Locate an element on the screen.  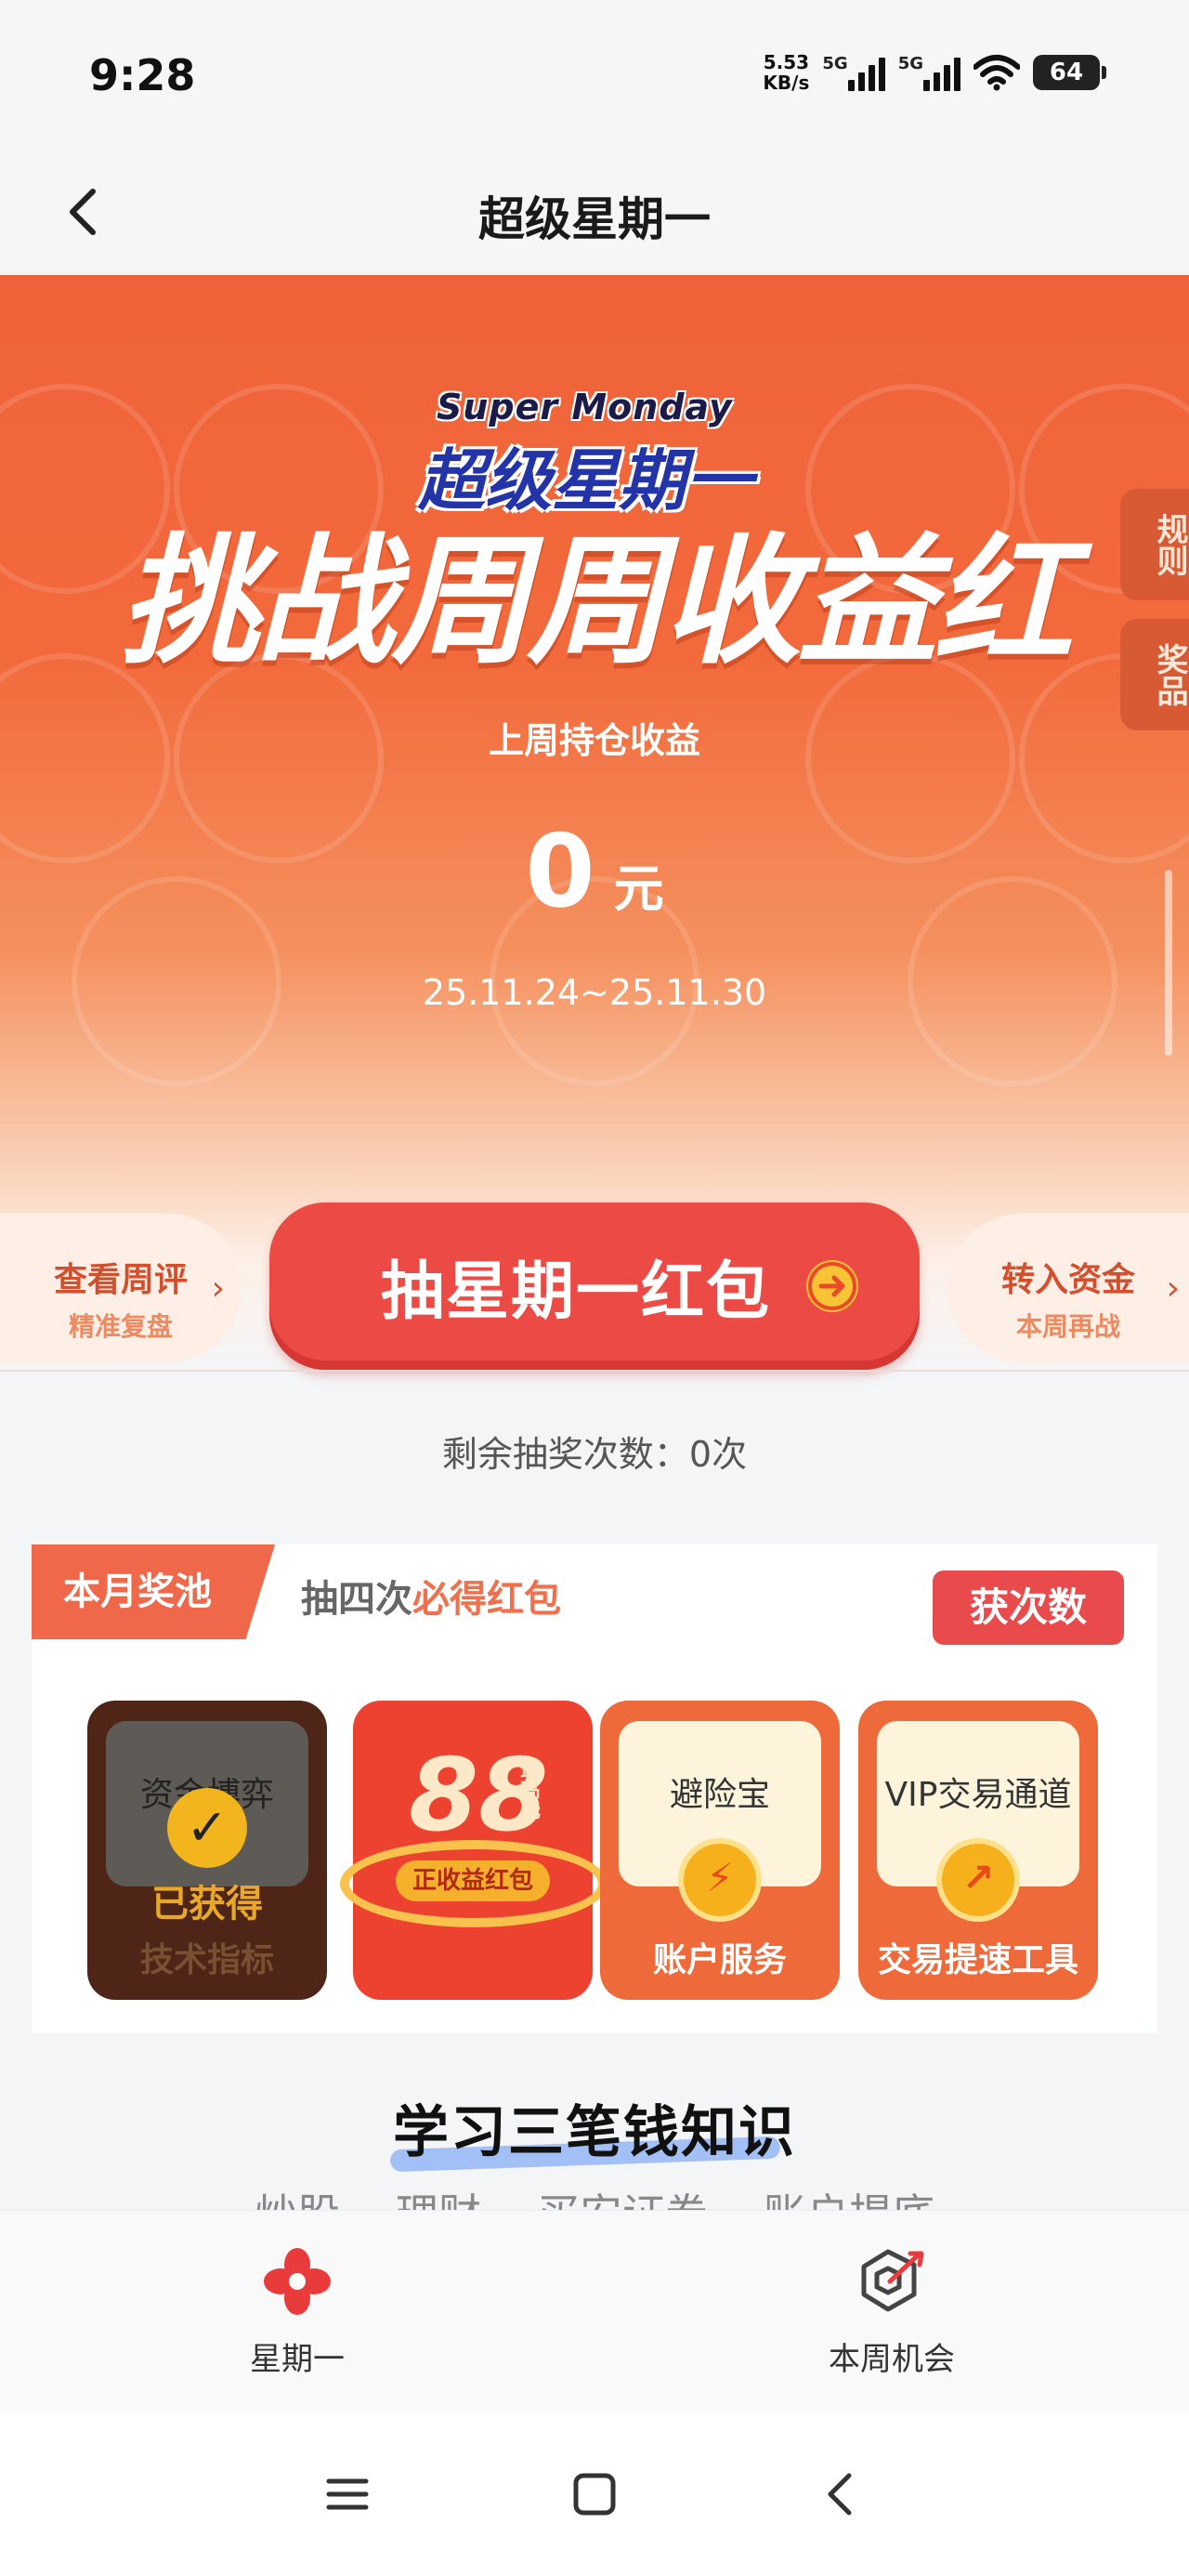
prize-amount-note: 最高元 is located at coordinates (528, 1789).